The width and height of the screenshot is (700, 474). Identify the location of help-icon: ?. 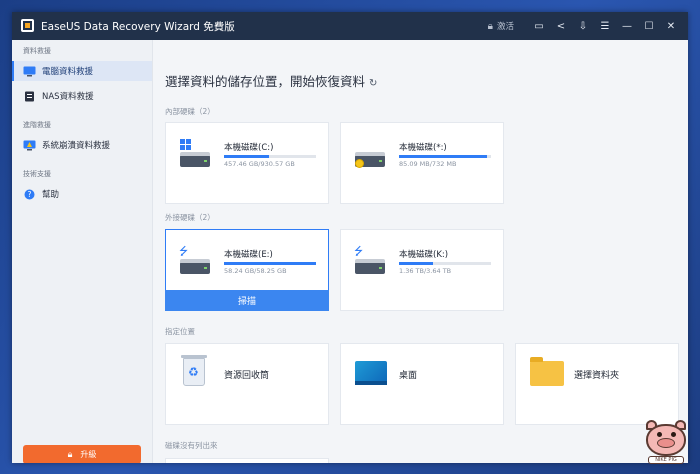
(29, 194).